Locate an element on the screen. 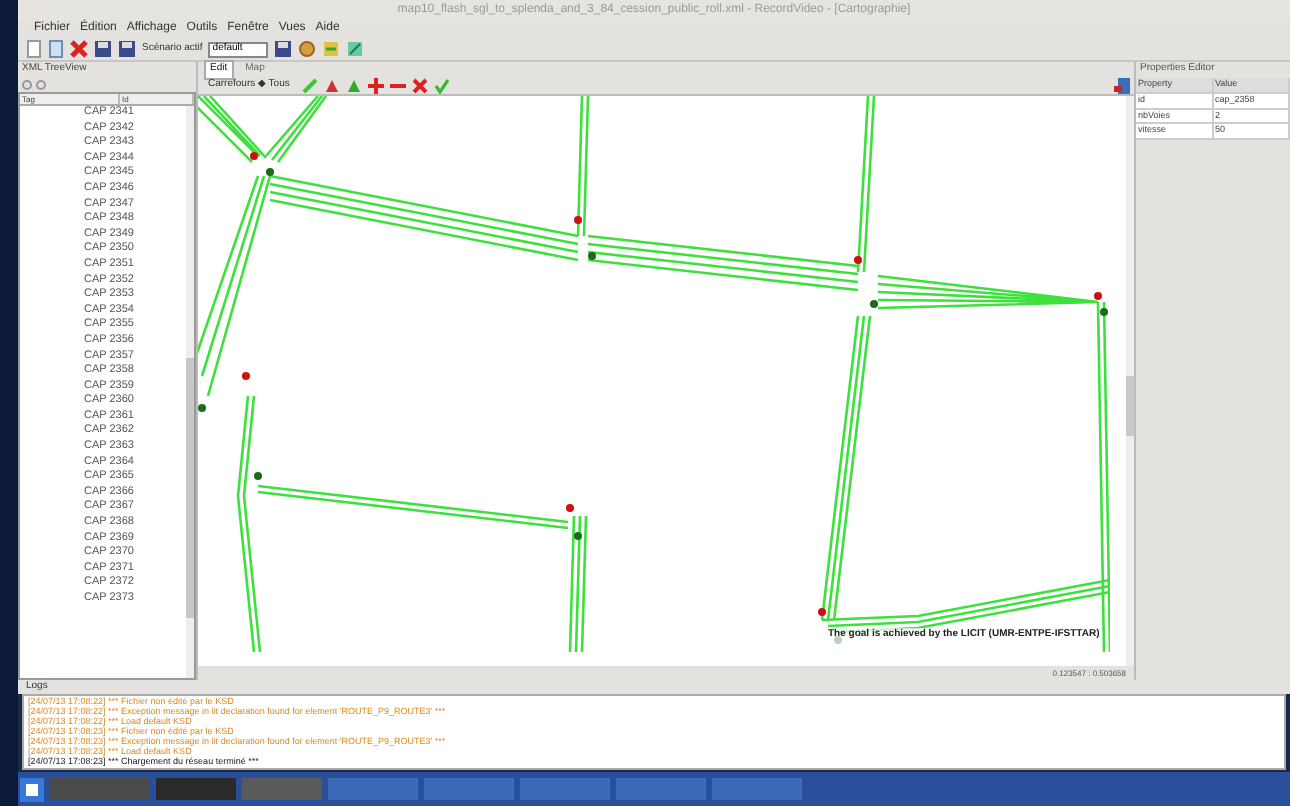  back-icon is located at coordinates (27, 85).